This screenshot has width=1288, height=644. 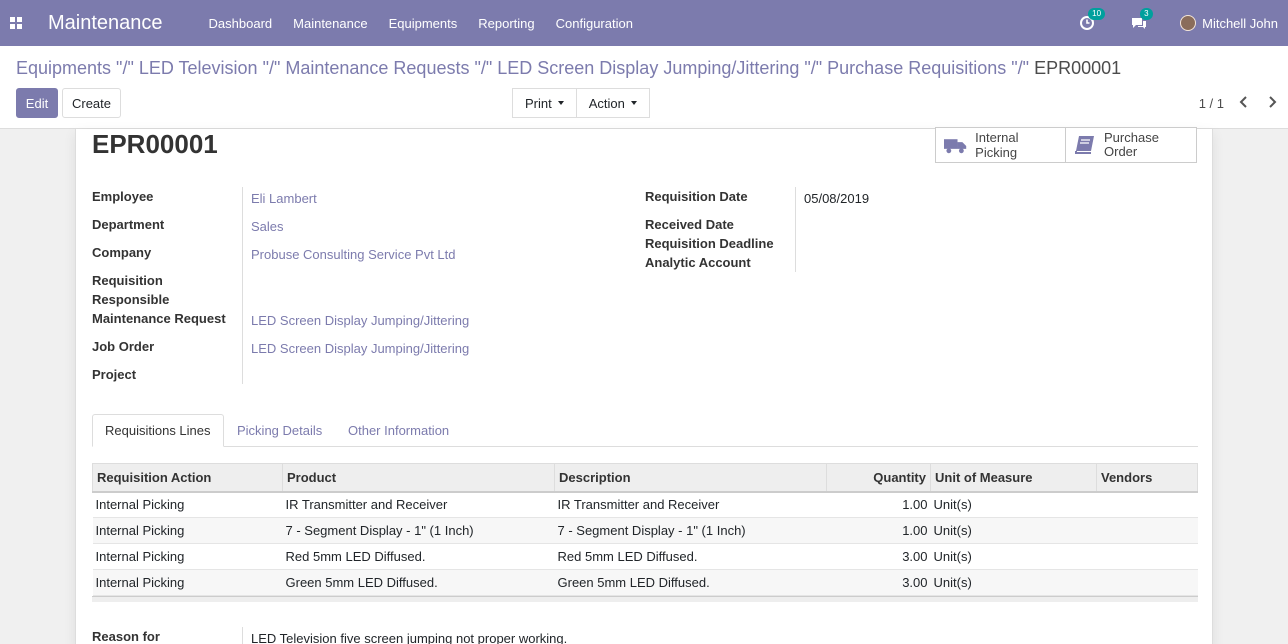 What do you see at coordinates (123, 346) in the screenshot?
I see `job-order-label: Job Order` at bounding box center [123, 346].